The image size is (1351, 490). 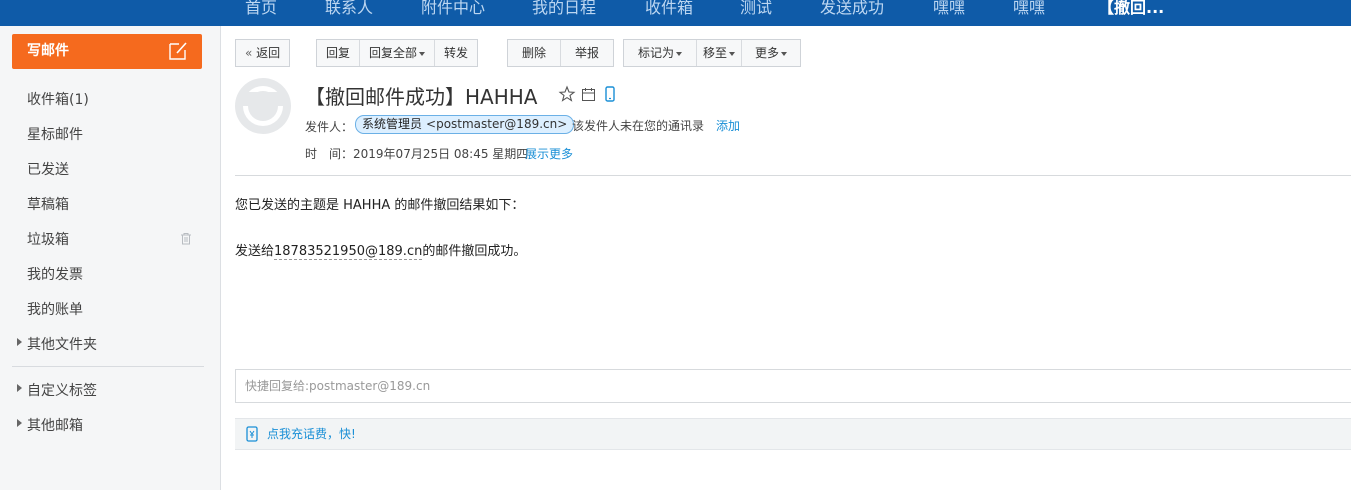 What do you see at coordinates (564, 10) in the screenshot?
I see `nav-tab-calendar: 我的日程` at bounding box center [564, 10].